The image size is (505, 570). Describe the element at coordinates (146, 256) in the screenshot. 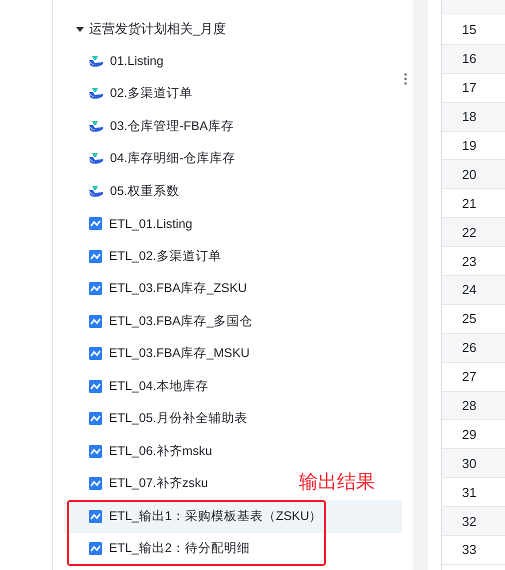

I see `tree-item: ETL_02.多渠道订单` at that location.